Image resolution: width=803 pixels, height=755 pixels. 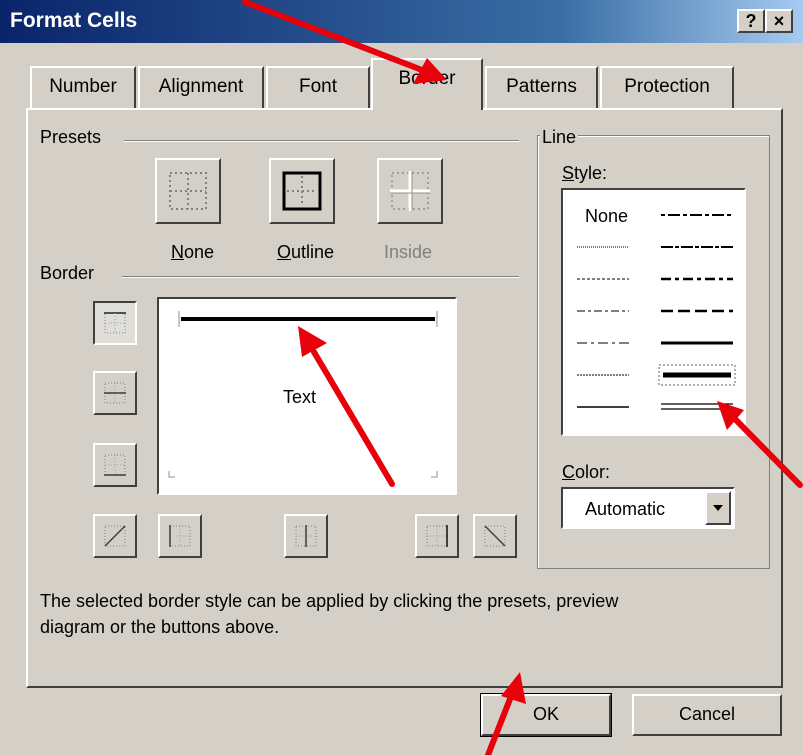 I want to click on style-label-mnemonic: S, so click(x=568, y=173).